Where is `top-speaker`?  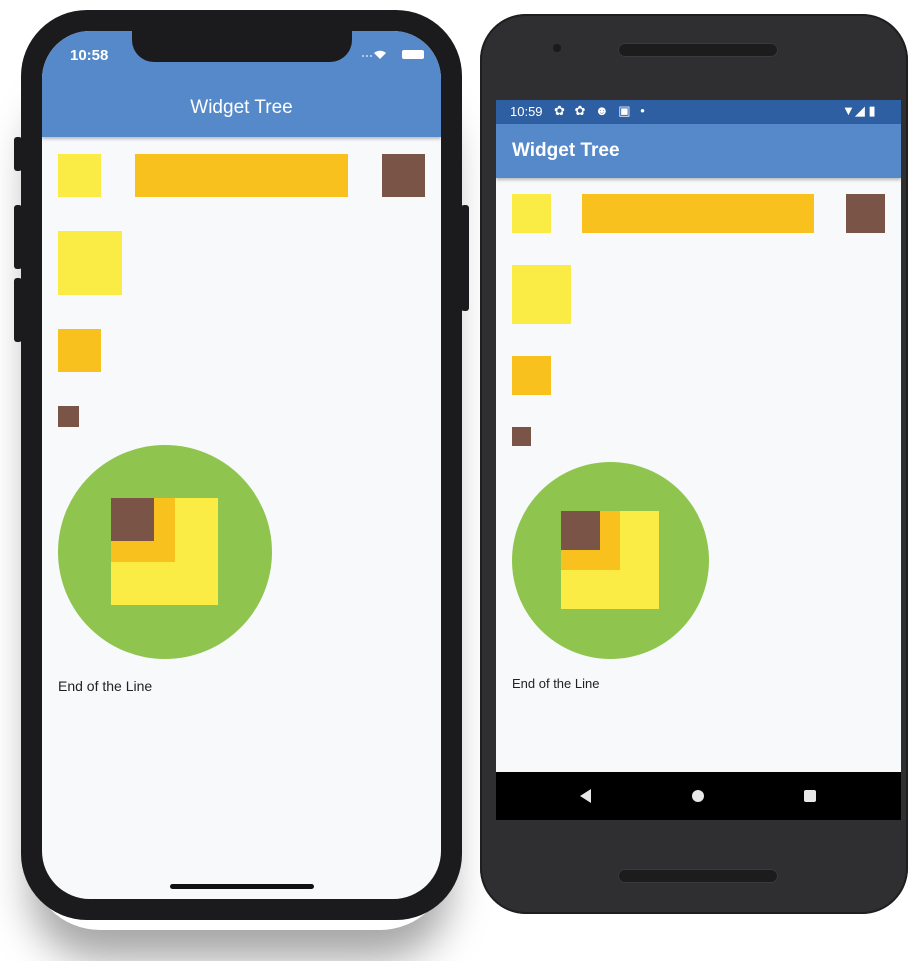 top-speaker is located at coordinates (698, 50).